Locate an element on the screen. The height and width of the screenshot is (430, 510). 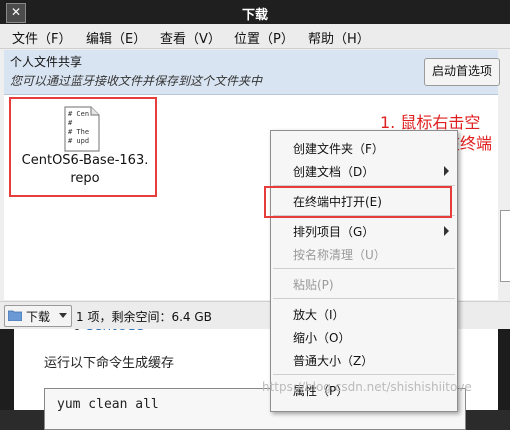
location-dropdown: 下载 is located at coordinates (38, 316).